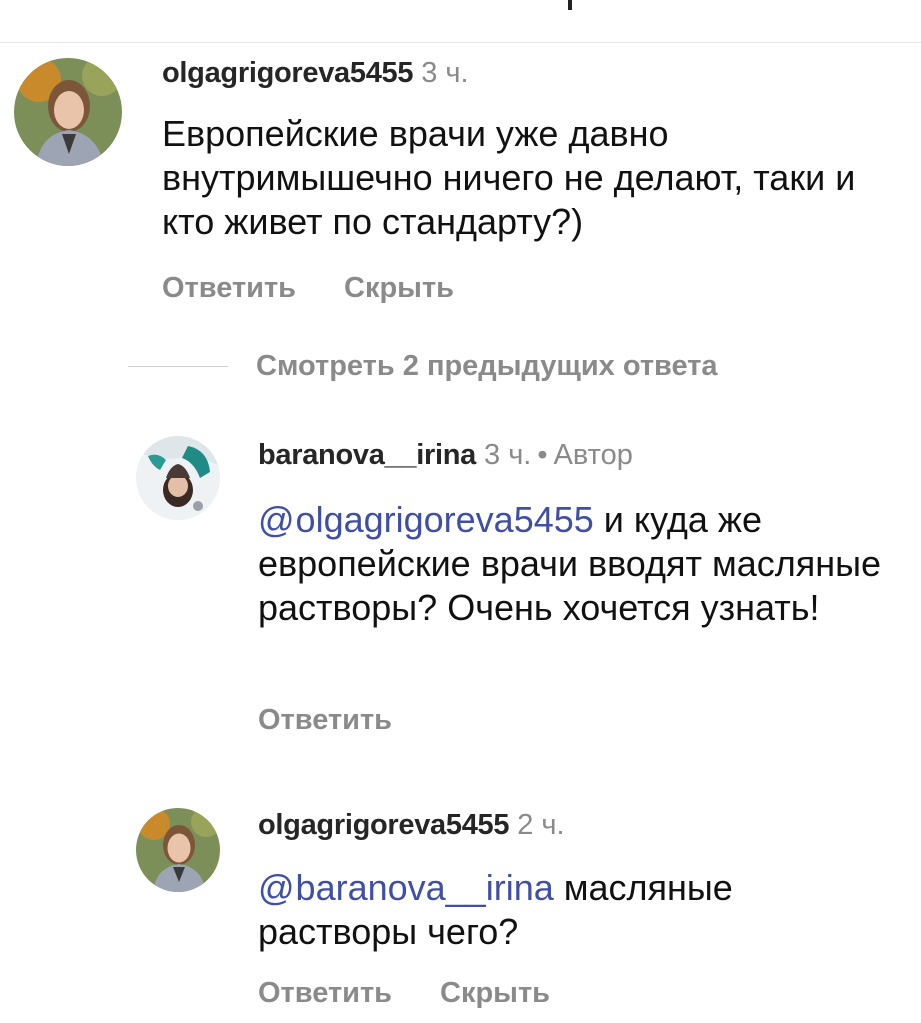 This screenshot has width=921, height=1023. I want to click on comment-meta: olgagrigoreva5455 2 ч., so click(411, 825).